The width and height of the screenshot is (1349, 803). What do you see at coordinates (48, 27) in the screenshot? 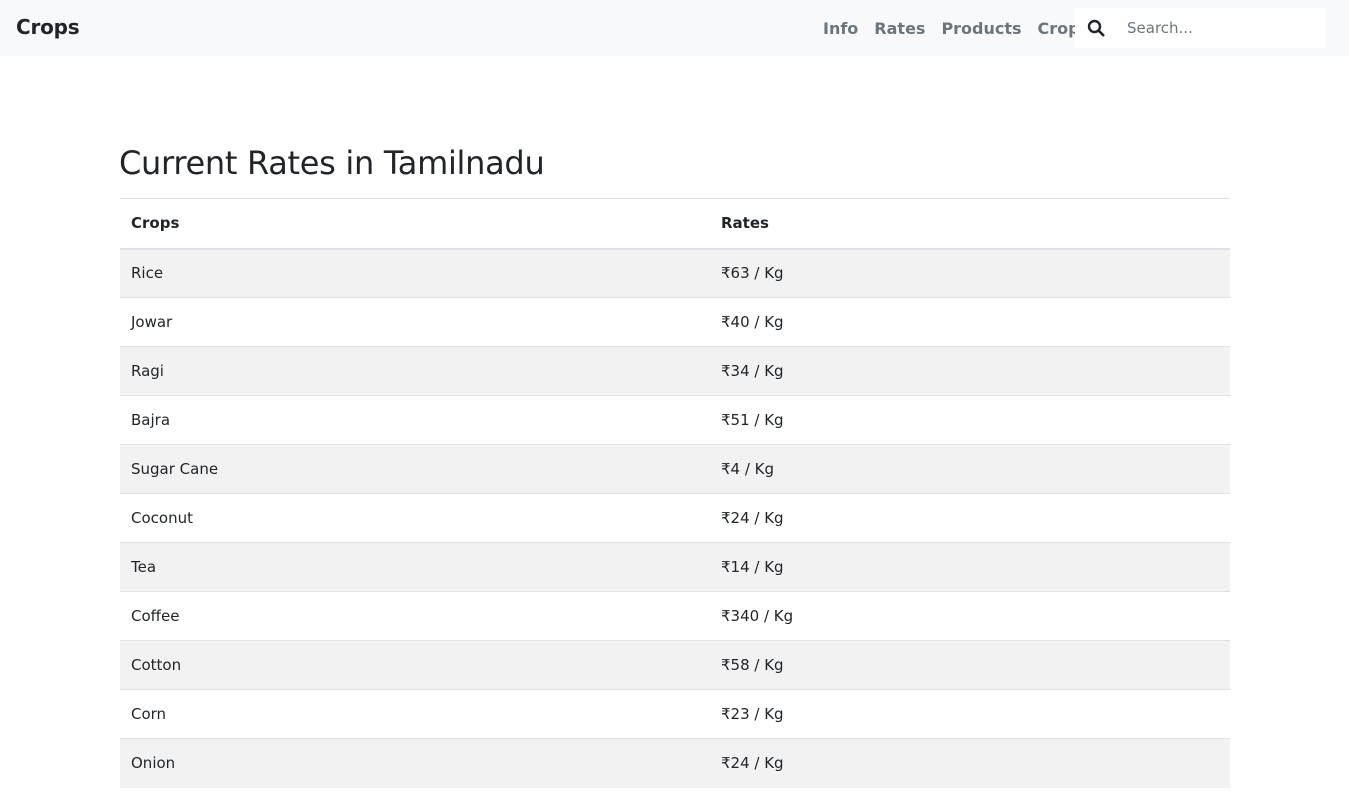
I see `brand-logo: Crops` at bounding box center [48, 27].